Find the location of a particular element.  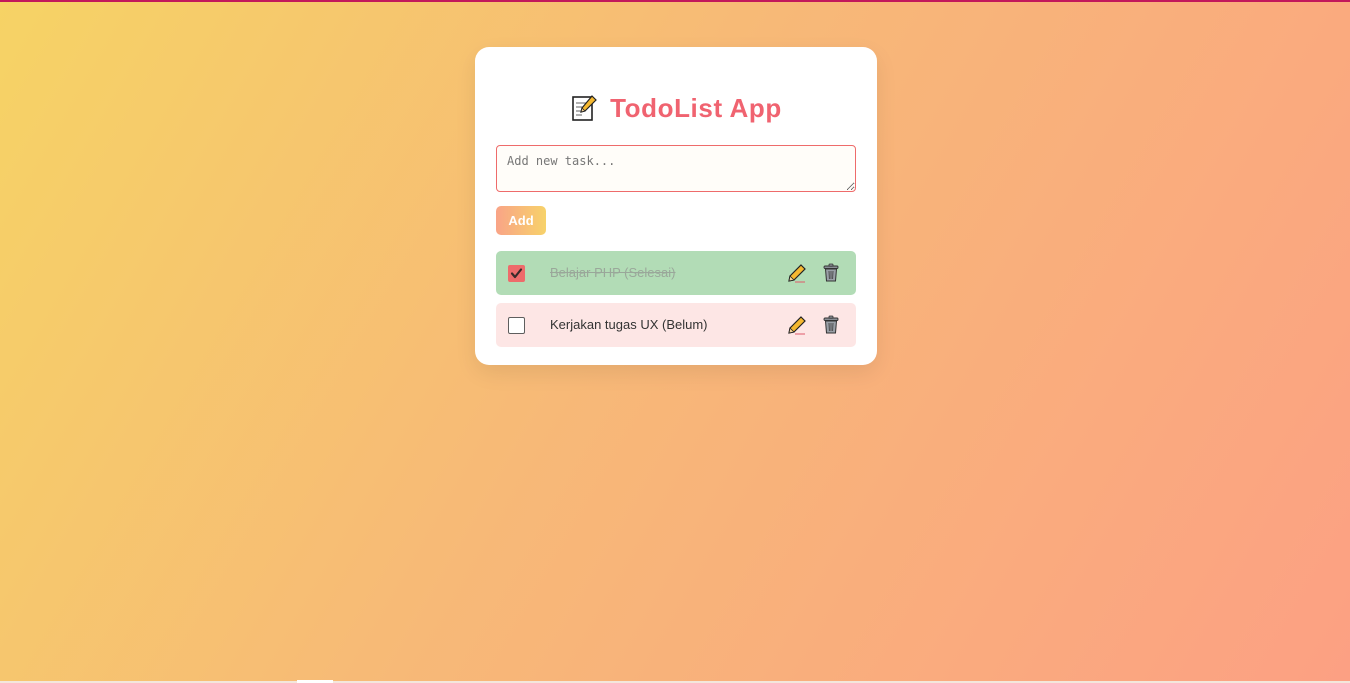

top-accent-line is located at coordinates (675, 1).